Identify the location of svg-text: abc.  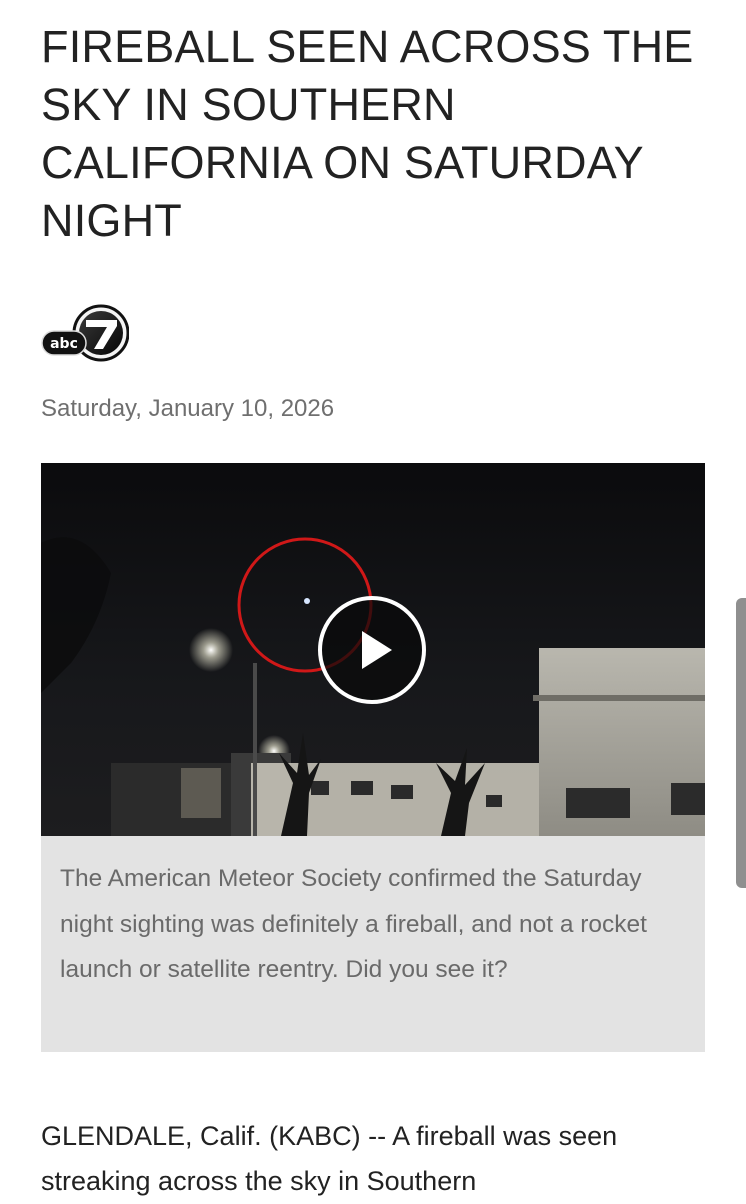
(64, 344).